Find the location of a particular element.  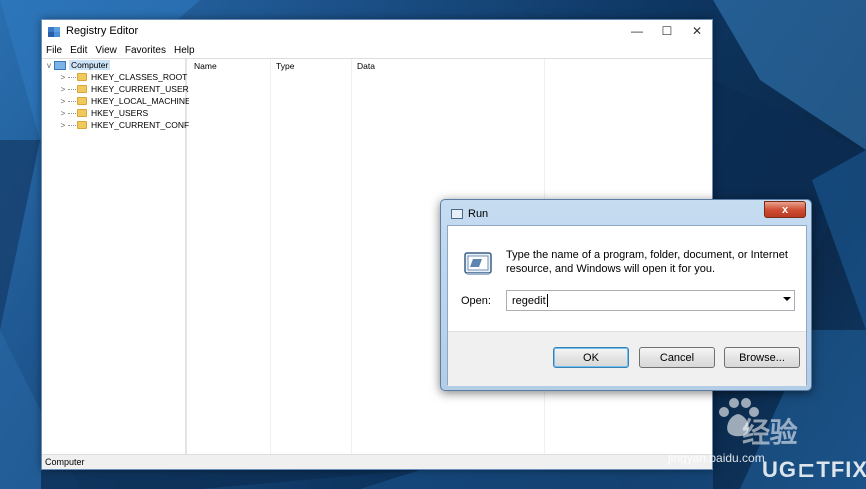

run-app-icon is located at coordinates (457, 214).